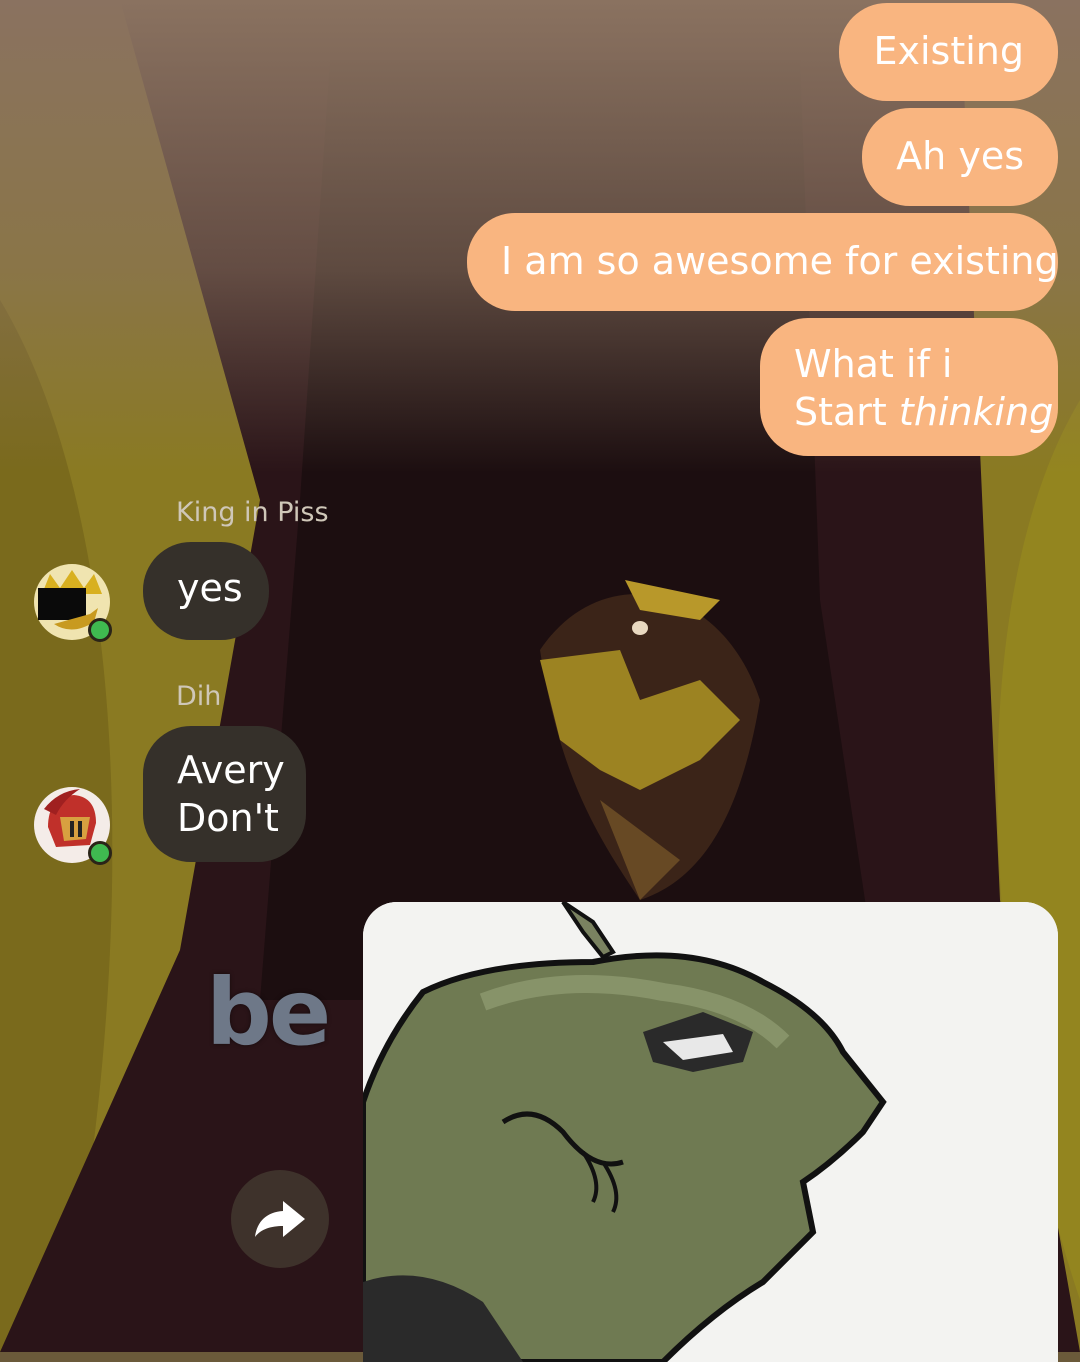  I want to click on sender-name: King in Piss, so click(252, 512).